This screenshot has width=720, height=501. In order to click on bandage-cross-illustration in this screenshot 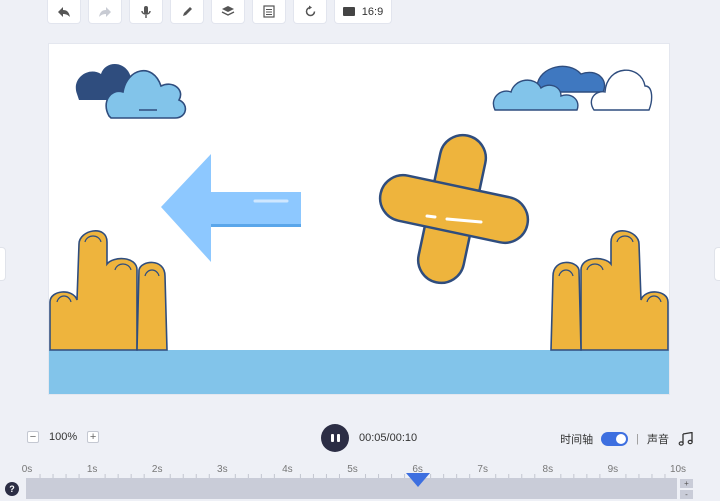, I will do `click(454, 209)`.